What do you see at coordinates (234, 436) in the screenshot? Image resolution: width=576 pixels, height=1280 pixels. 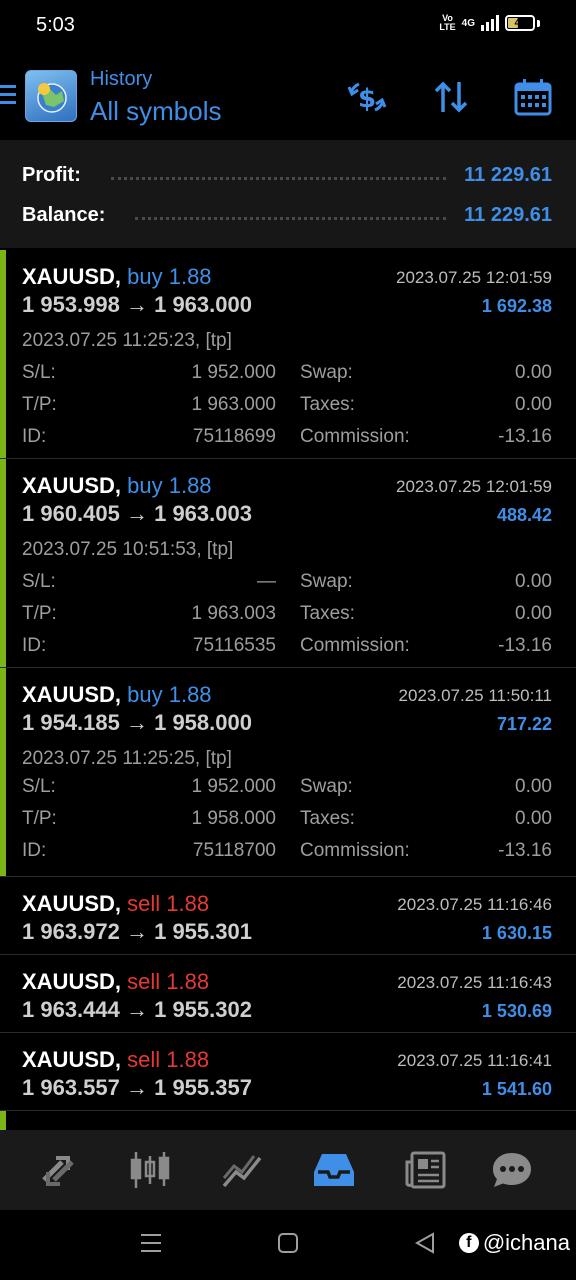 I see `order-id-value: 75118699` at bounding box center [234, 436].